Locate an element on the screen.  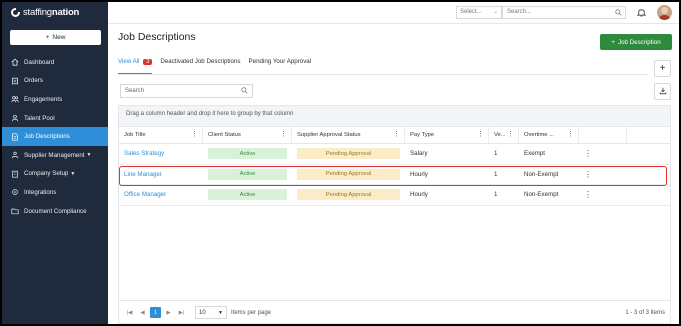
page-number-button: 1 is located at coordinates (155, 312).